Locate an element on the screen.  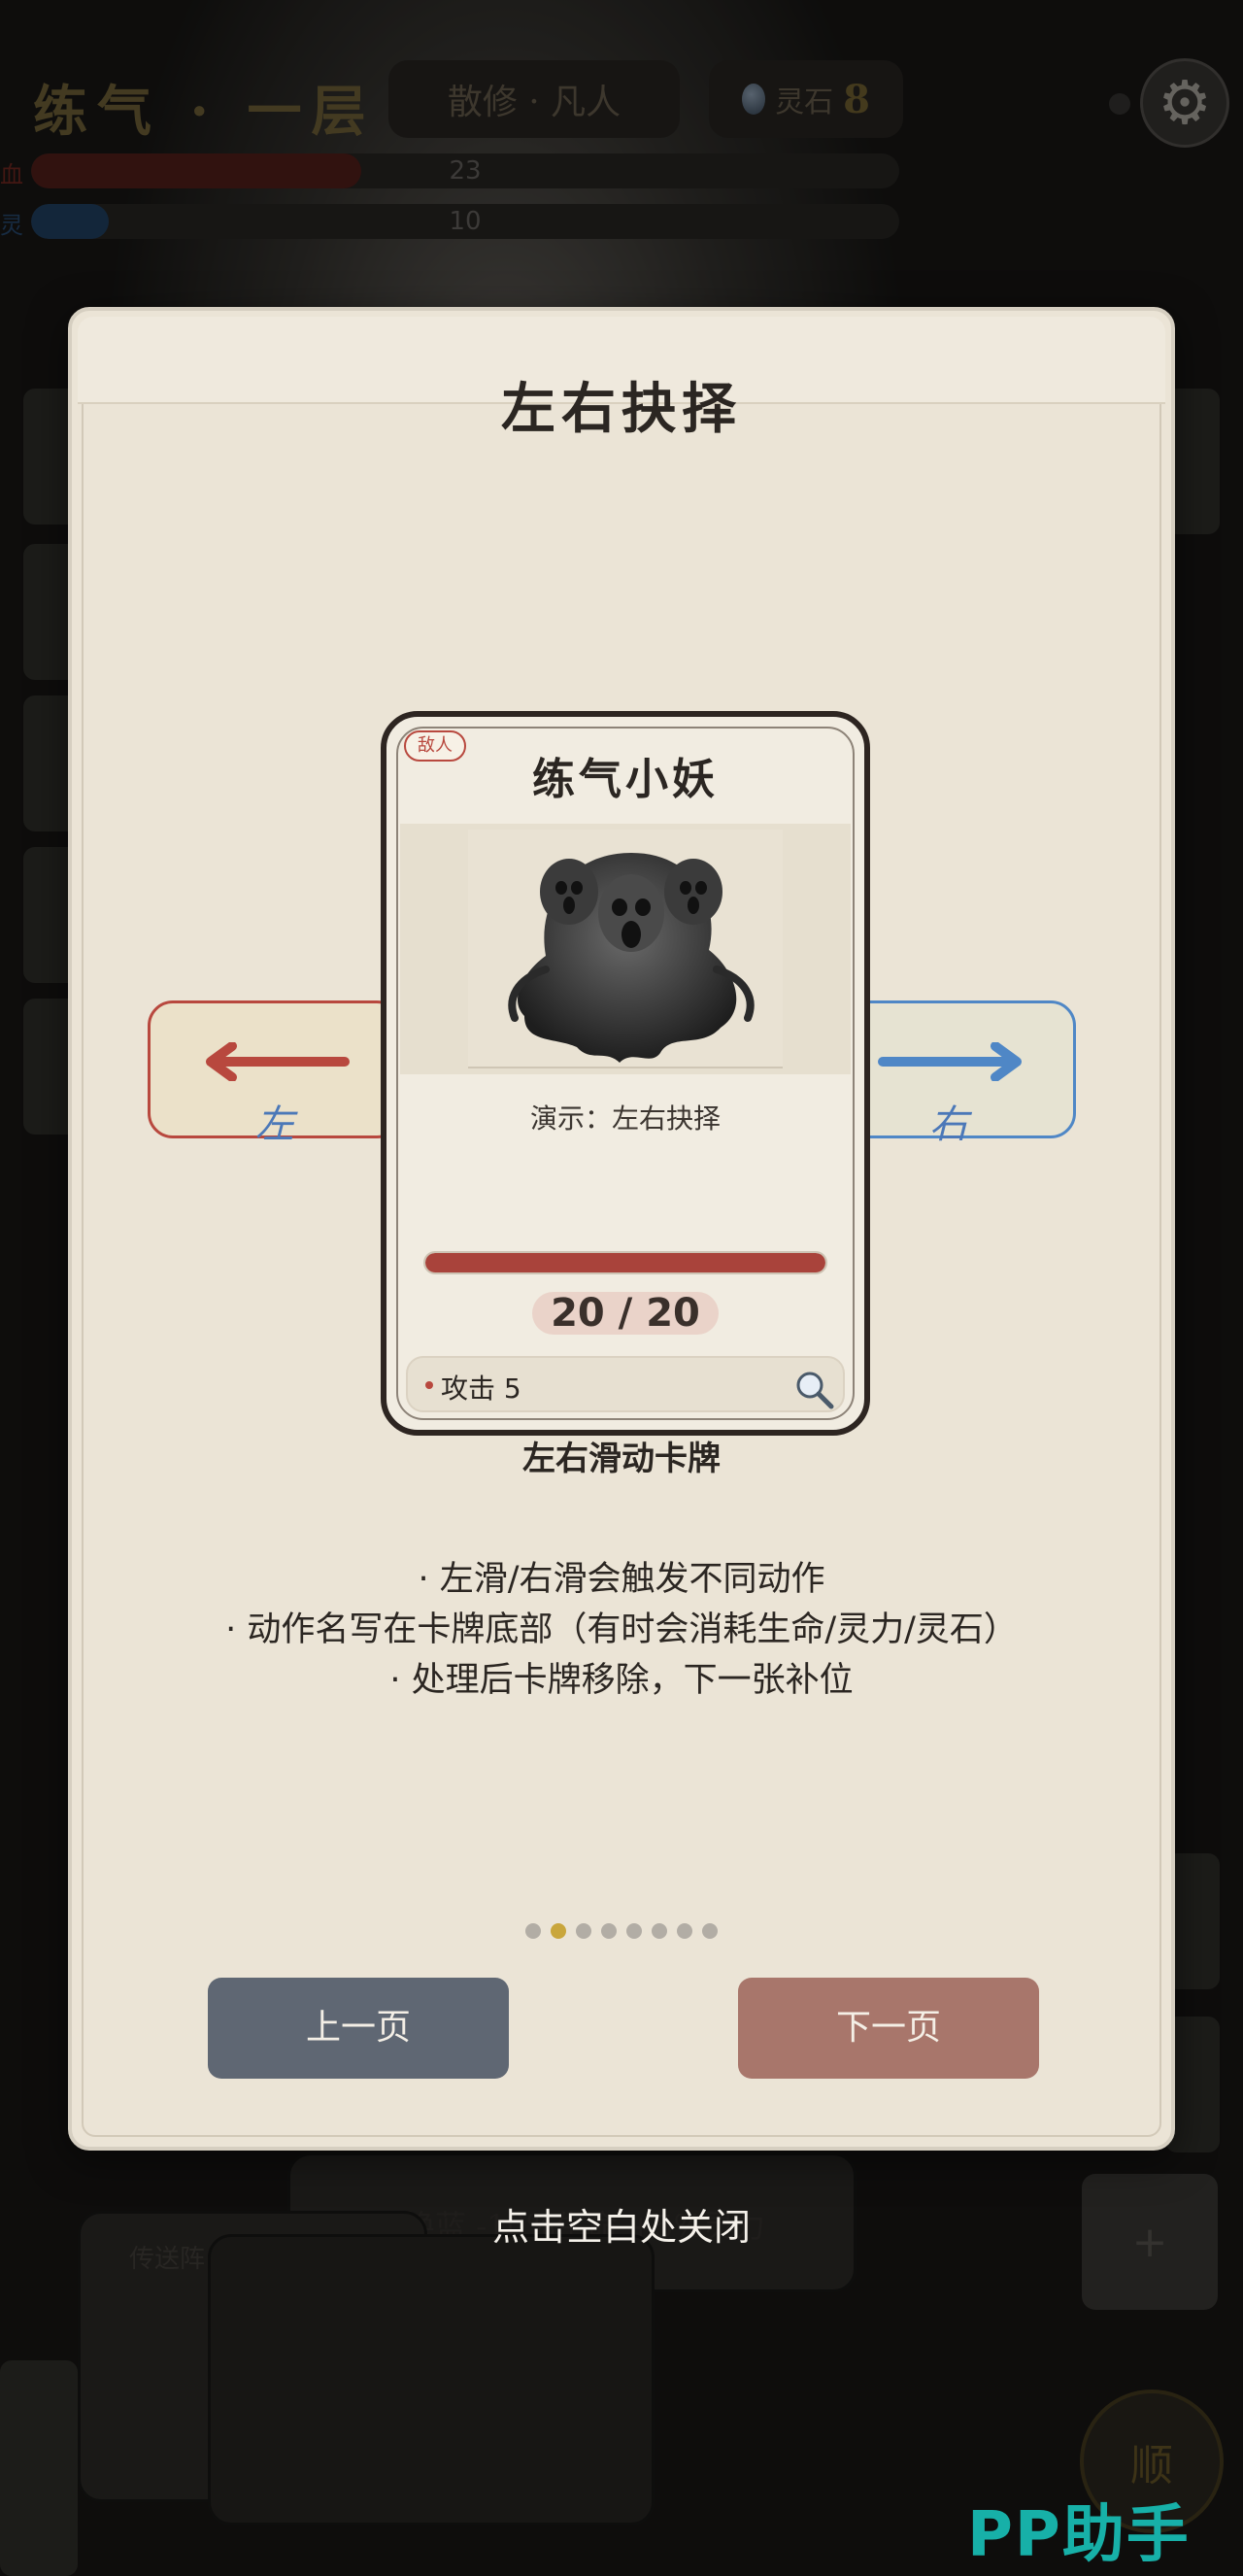
card-action-text: 攻击 5 is located at coordinates (481, 1389).